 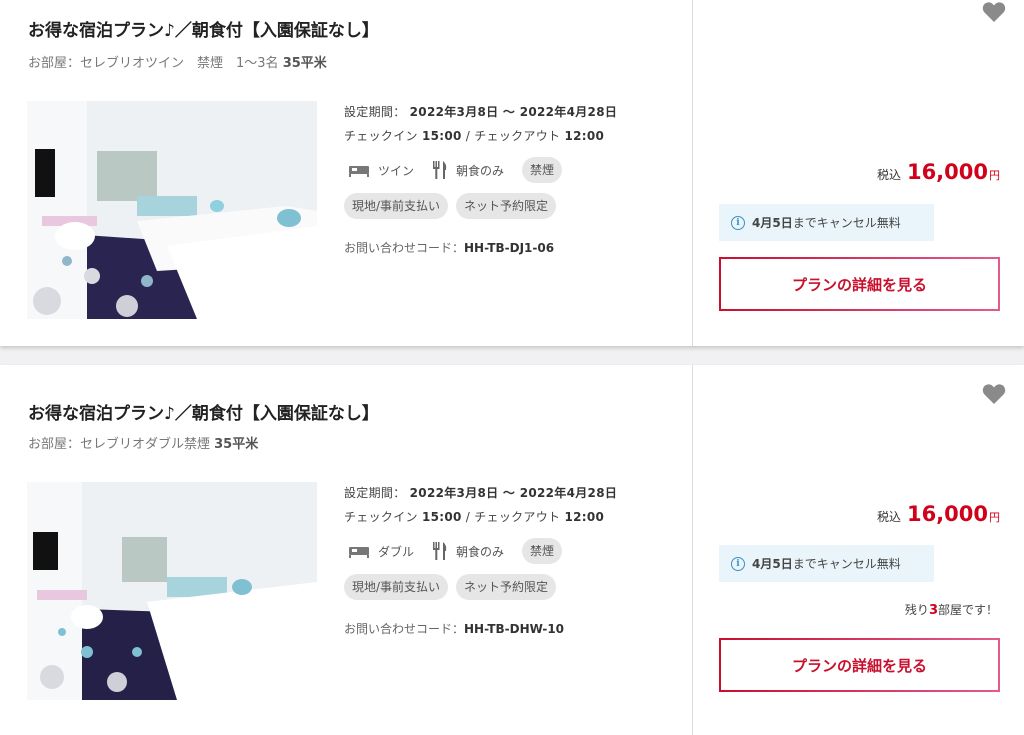 I want to click on rooms-remaining: 残り3部屋です！, so click(x=951, y=609).